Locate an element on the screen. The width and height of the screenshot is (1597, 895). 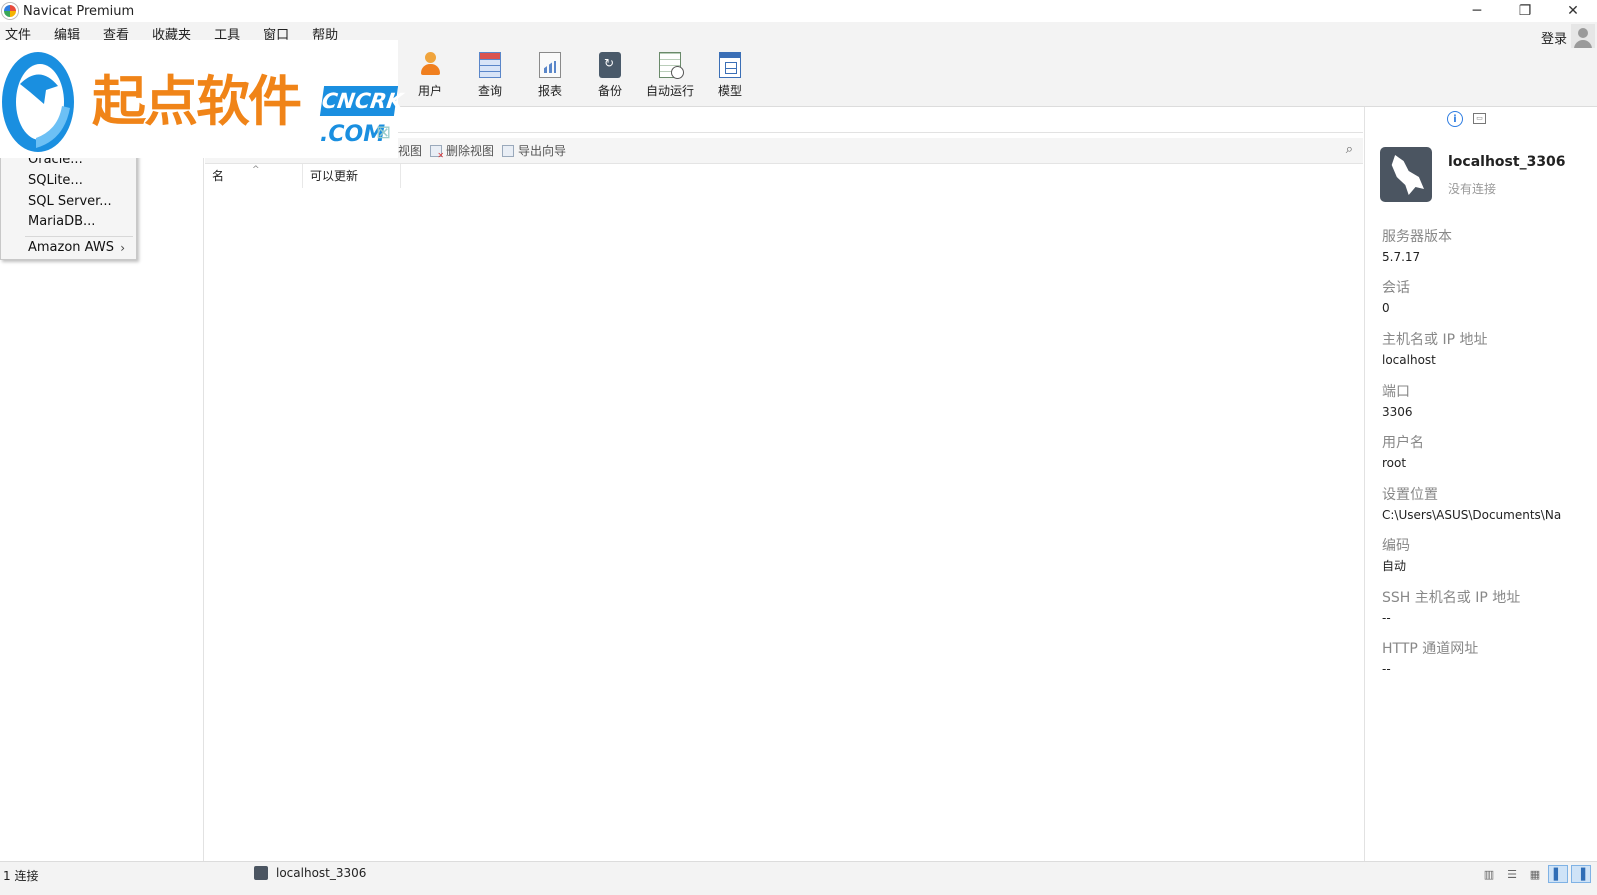
column-updatable-label: 可以更新 is located at coordinates (334, 176).